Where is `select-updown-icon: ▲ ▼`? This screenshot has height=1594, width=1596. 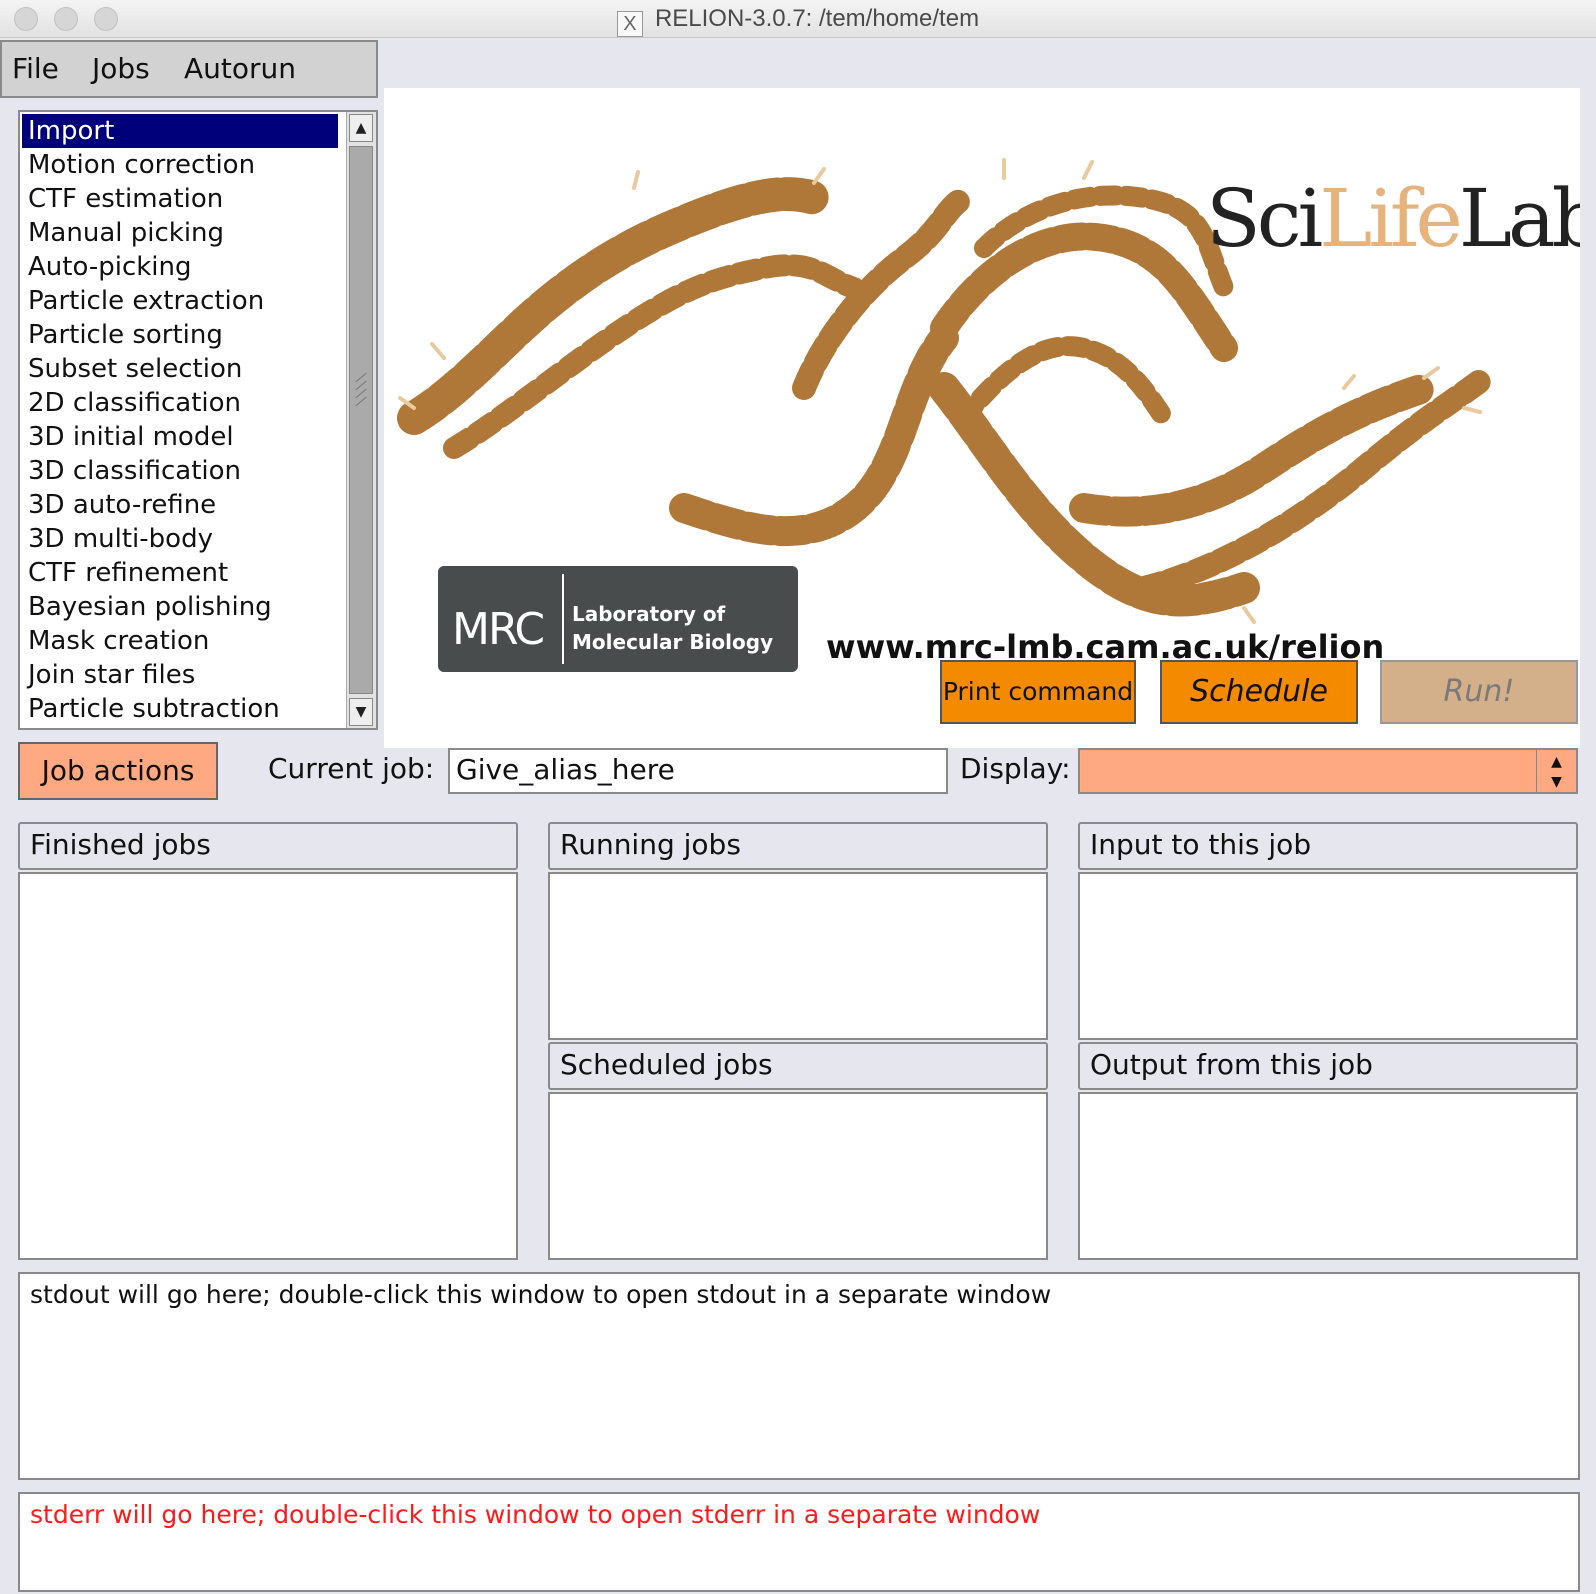 select-updown-icon: ▲ ▼ is located at coordinates (1556, 771).